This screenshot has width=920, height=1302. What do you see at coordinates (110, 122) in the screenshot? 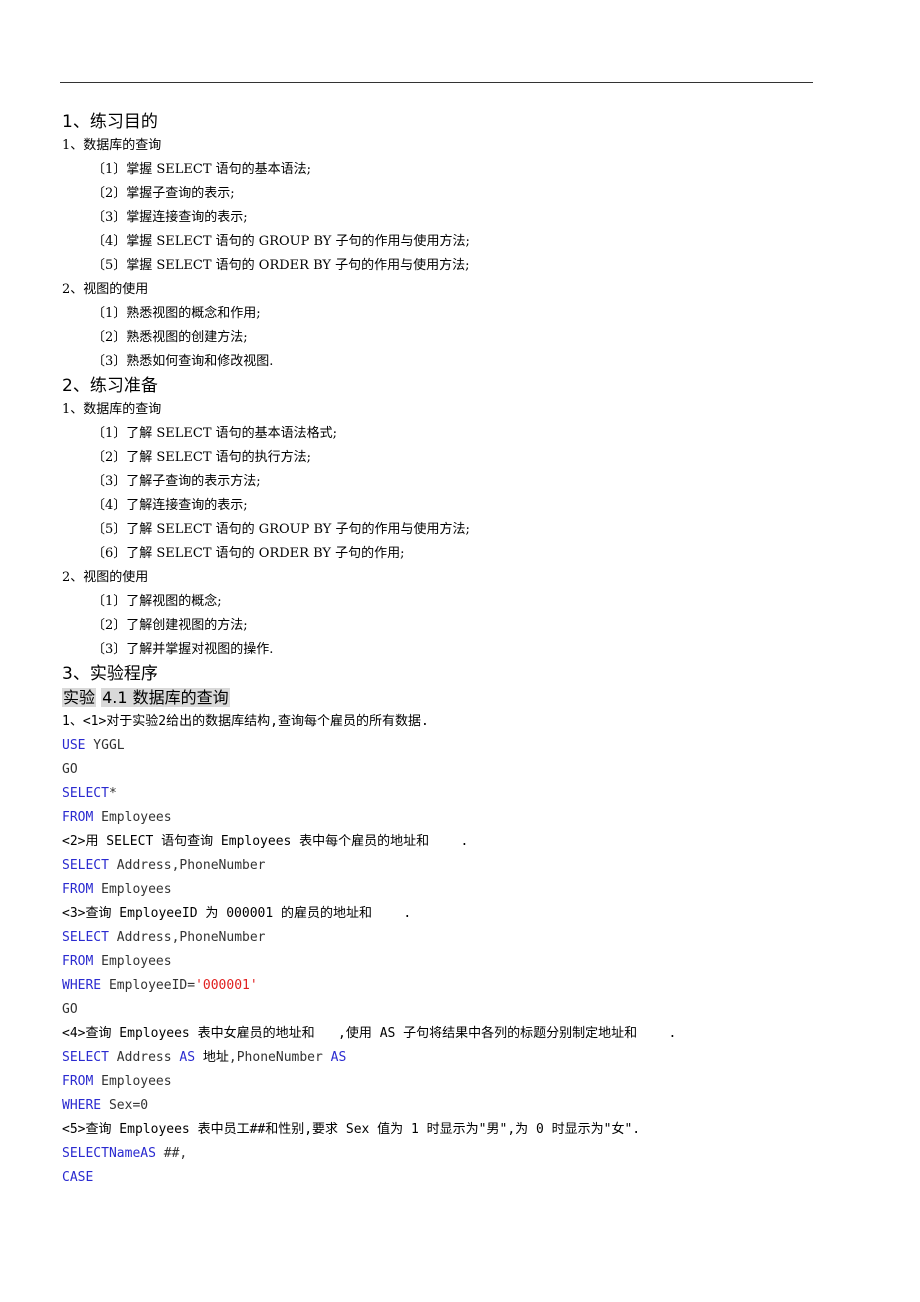
I see `section-heading: 1、练习目的` at bounding box center [110, 122].